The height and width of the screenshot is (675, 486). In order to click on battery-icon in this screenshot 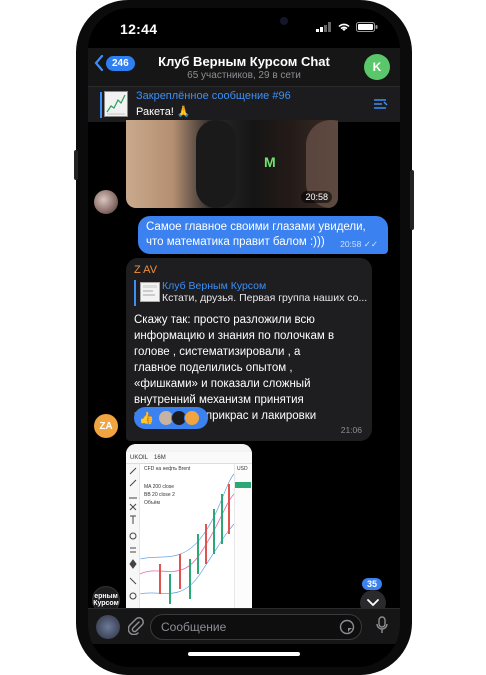, I will do `click(367, 27)`.